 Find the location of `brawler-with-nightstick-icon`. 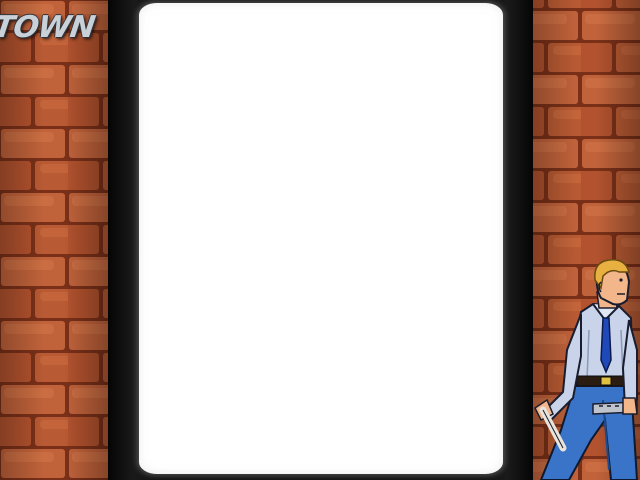

brawler-with-nightstick-icon is located at coordinates (586, 369).